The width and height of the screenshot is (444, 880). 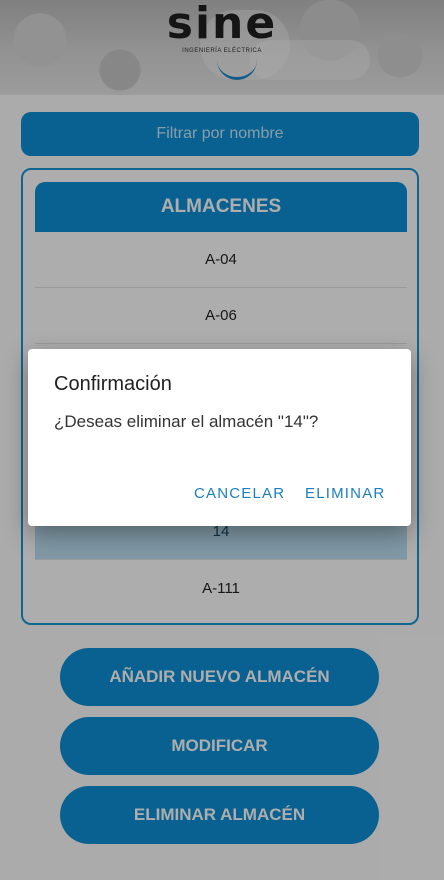 I want to click on dialog-message: ¿Deseas eliminar el almacén "14"?, so click(x=186, y=421).